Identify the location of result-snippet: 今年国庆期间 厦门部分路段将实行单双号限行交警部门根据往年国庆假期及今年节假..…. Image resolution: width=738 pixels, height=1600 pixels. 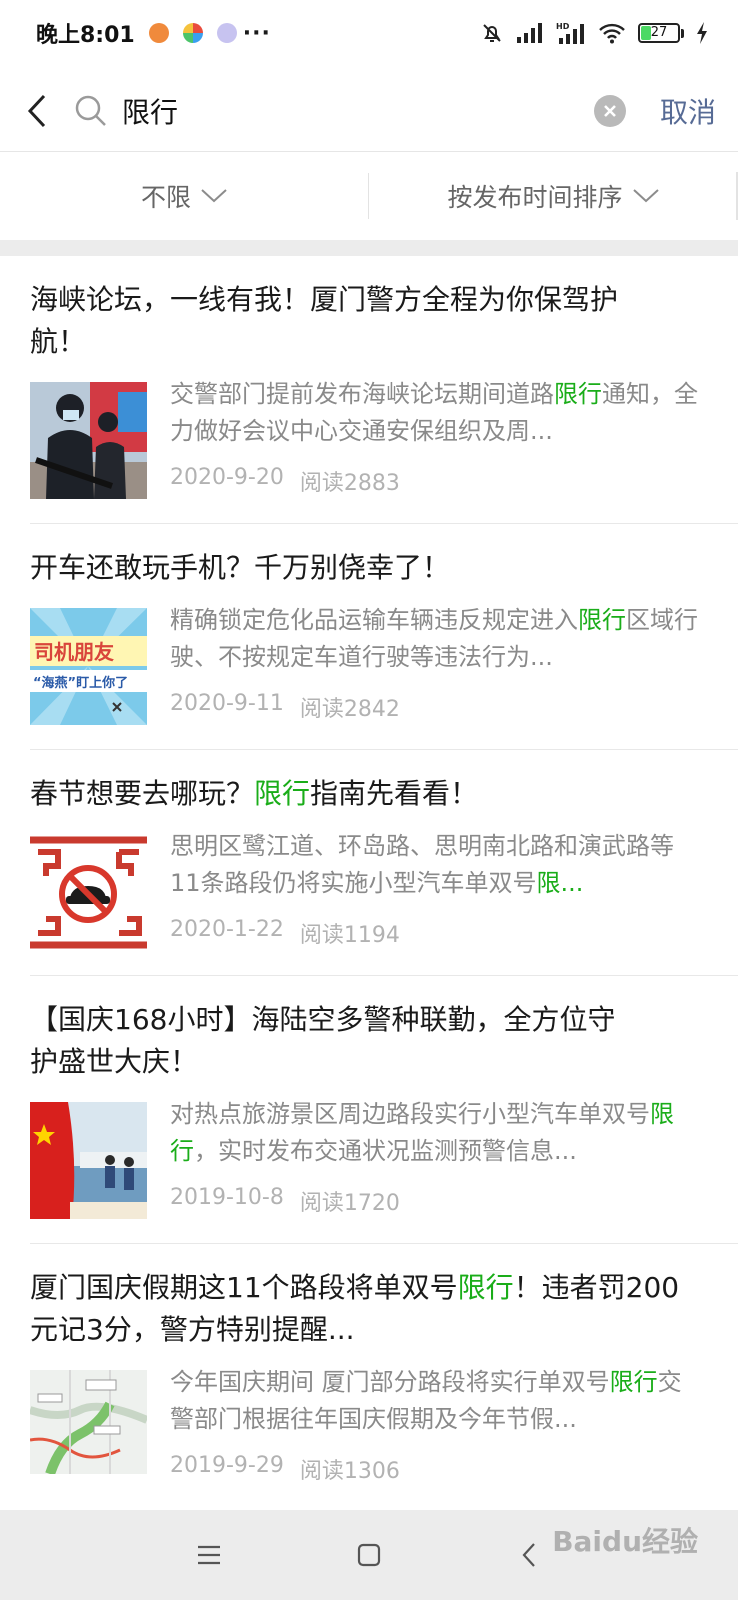
(434, 1401).